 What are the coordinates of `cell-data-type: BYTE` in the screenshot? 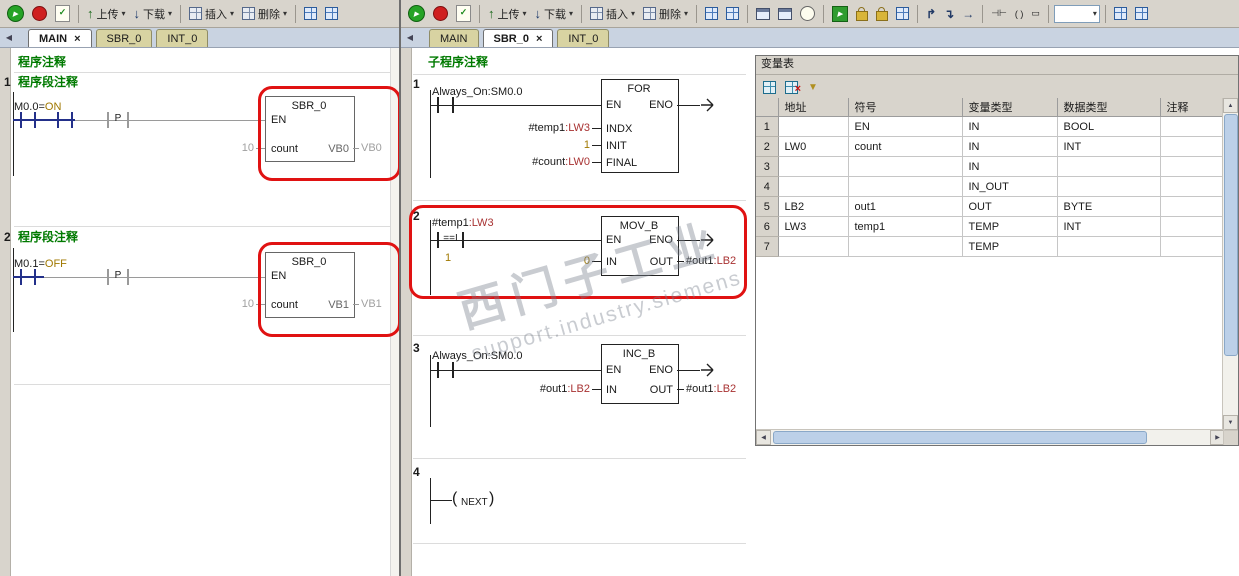 It's located at (1109, 206).